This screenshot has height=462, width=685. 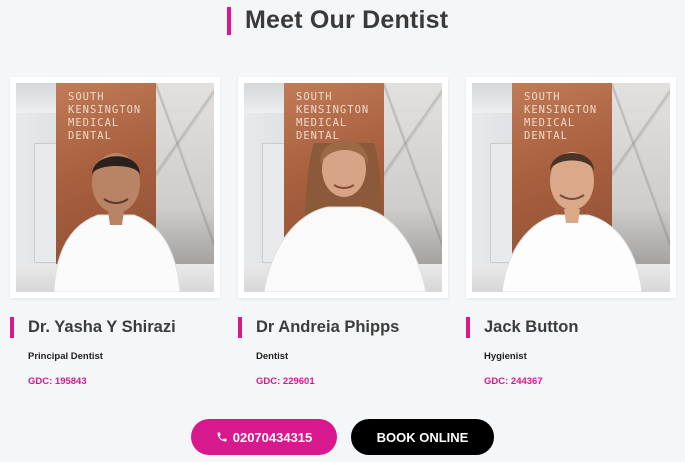 What do you see at coordinates (272, 437) in the screenshot?
I see `phone-number-label: 02070434315` at bounding box center [272, 437].